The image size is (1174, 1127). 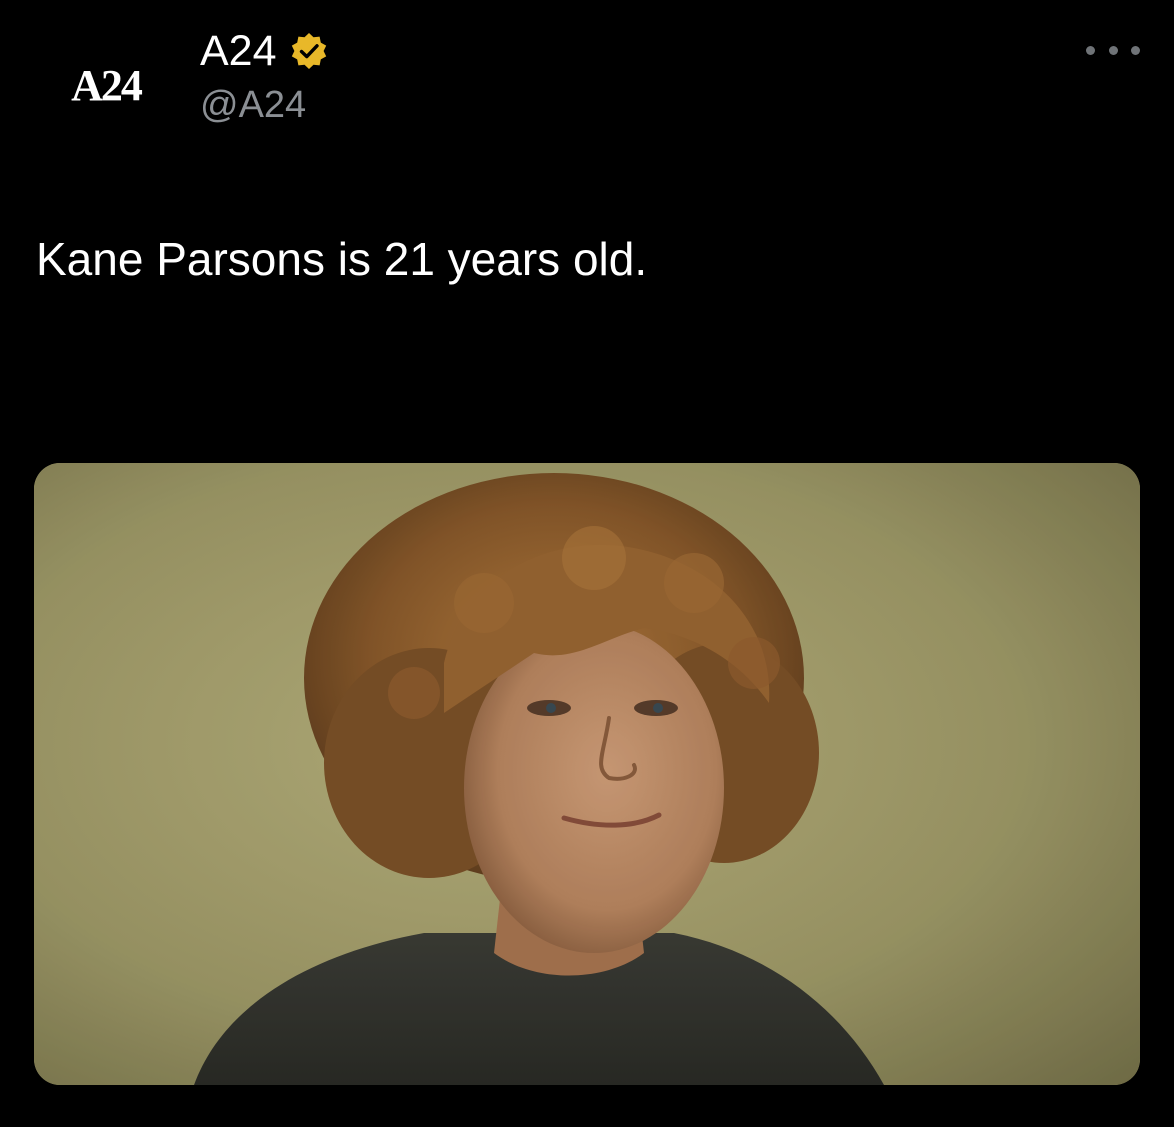 What do you see at coordinates (342, 259) in the screenshot?
I see `tweet-text: Kane Parsons is 21 years old.` at bounding box center [342, 259].